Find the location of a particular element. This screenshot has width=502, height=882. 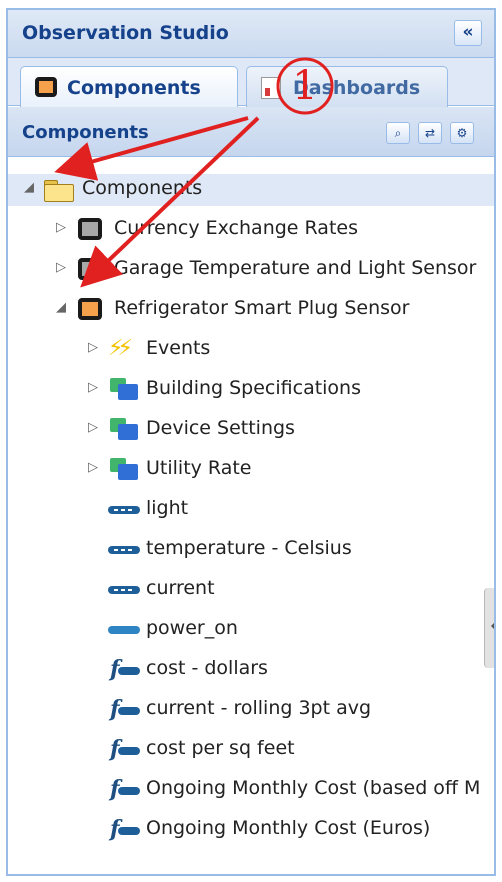

tab-components: Components is located at coordinates (129, 86).